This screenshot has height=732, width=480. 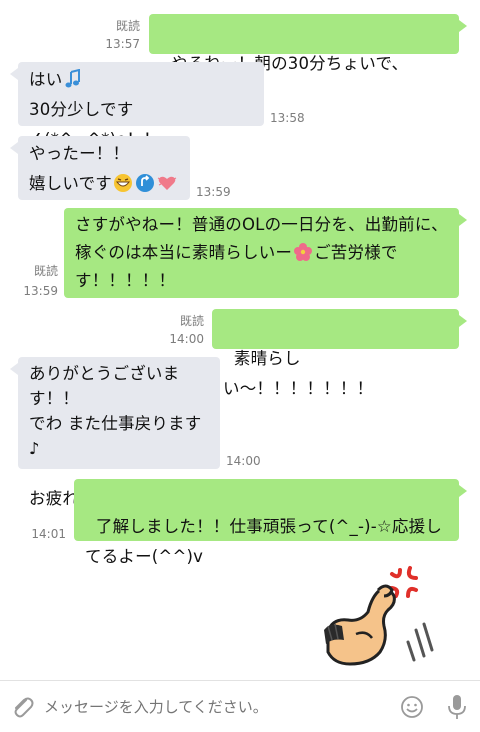 I want to click on heart-icon, so click(x=167, y=183).